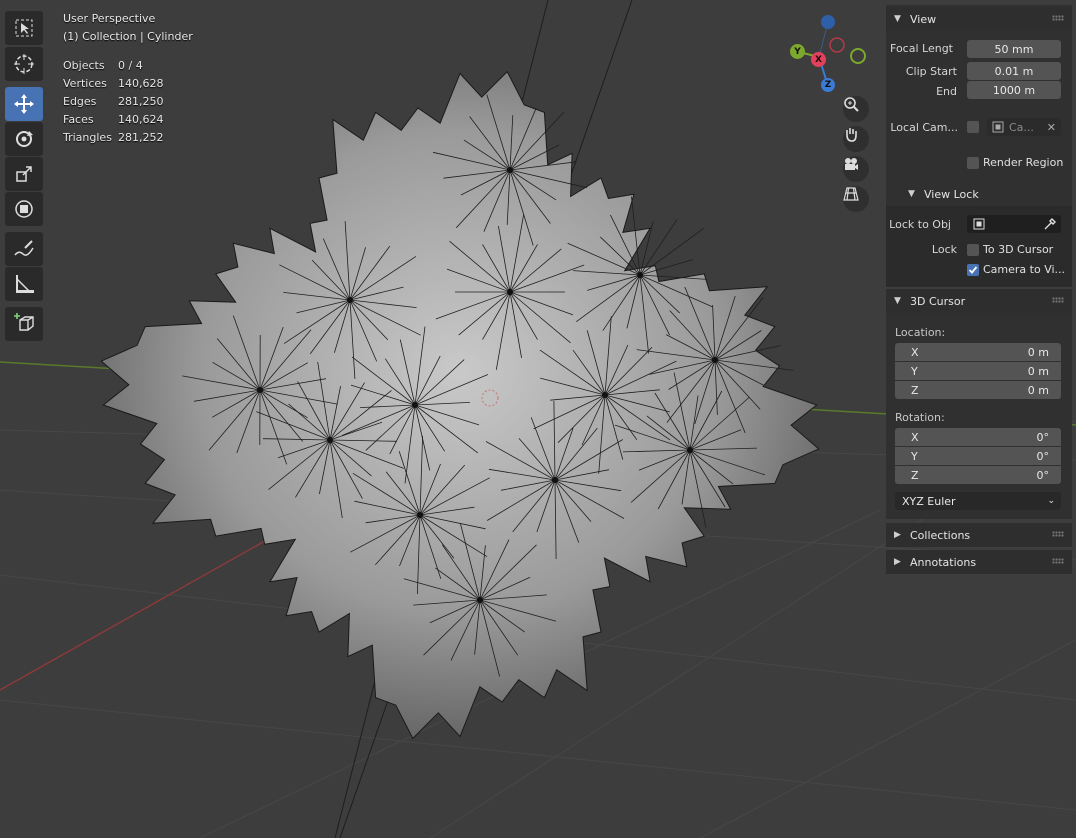 The width and height of the screenshot is (1076, 838). I want to click on measure-icon, so click(25, 284).